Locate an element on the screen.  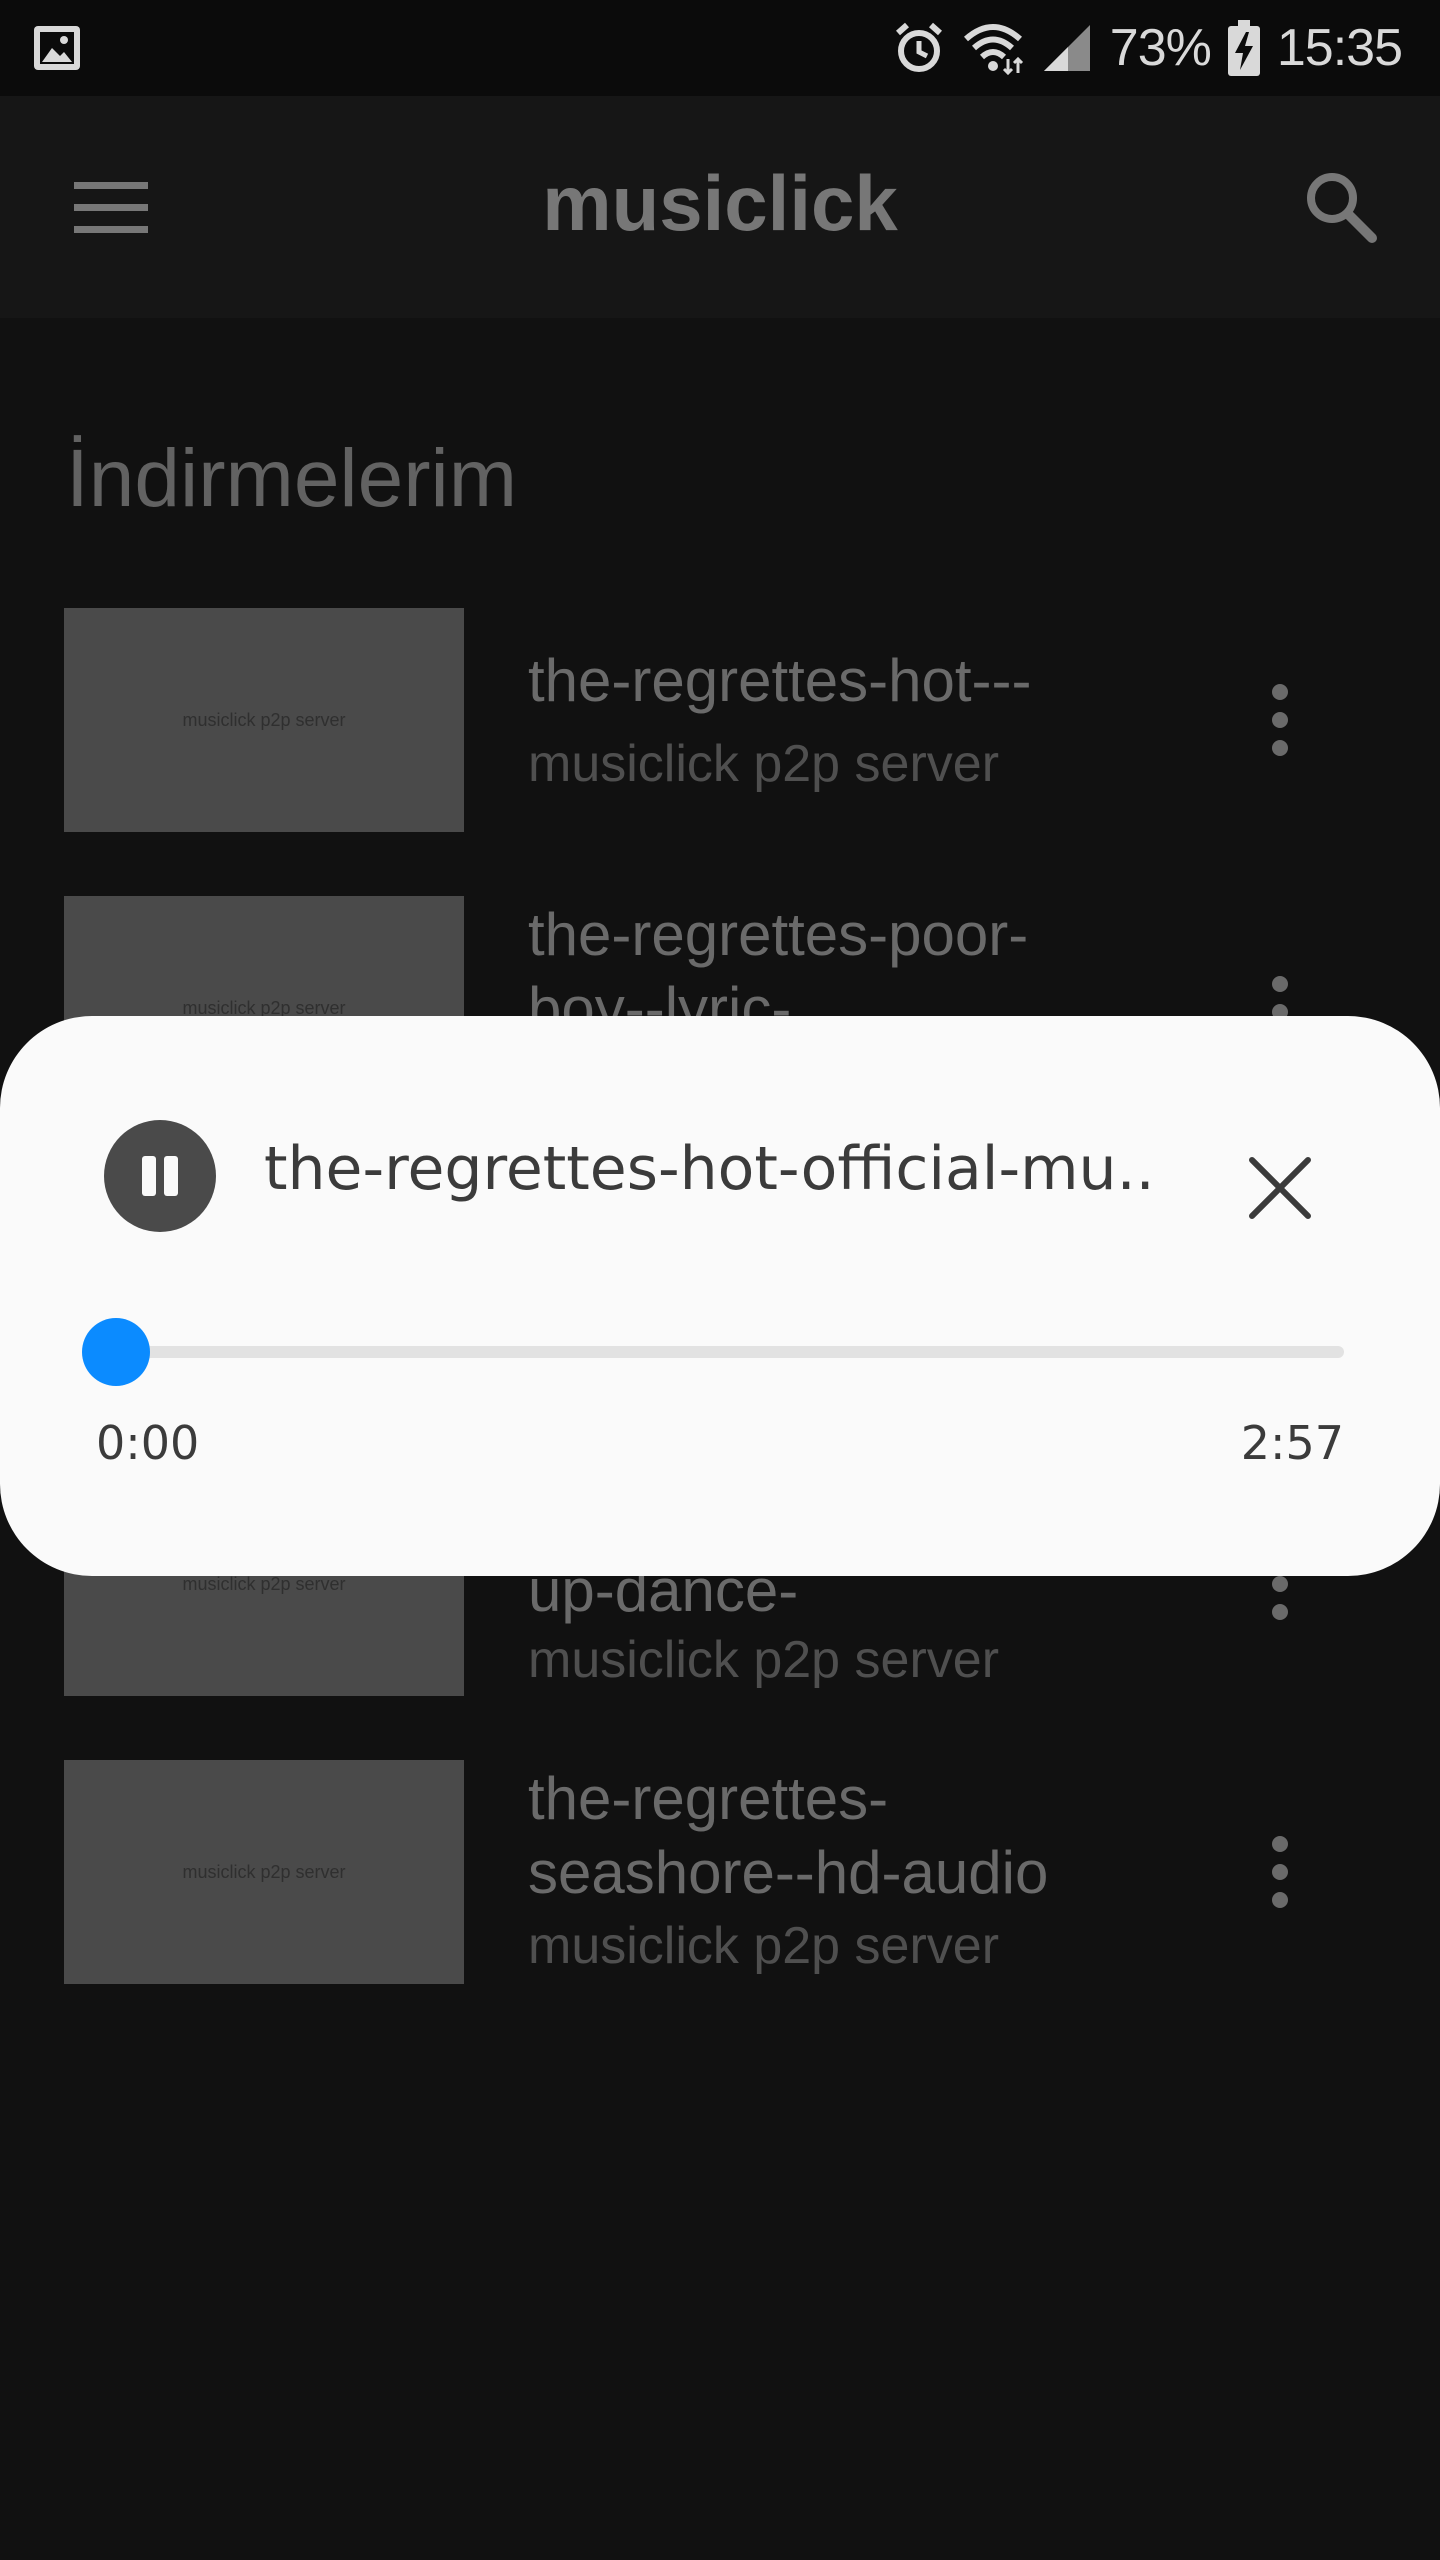
now-playing-title: the-regrettes-hot-official-mu.. is located at coordinates (709, 1169).